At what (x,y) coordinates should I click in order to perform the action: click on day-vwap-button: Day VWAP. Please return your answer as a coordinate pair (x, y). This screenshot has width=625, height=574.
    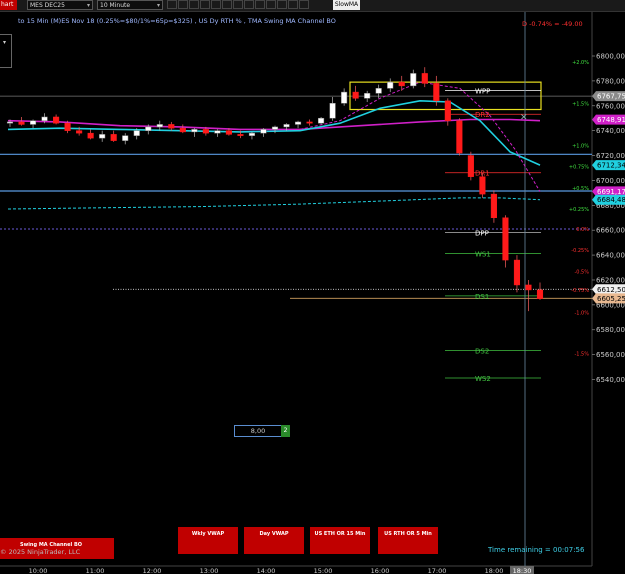
    Looking at the image, I should click on (274, 540).